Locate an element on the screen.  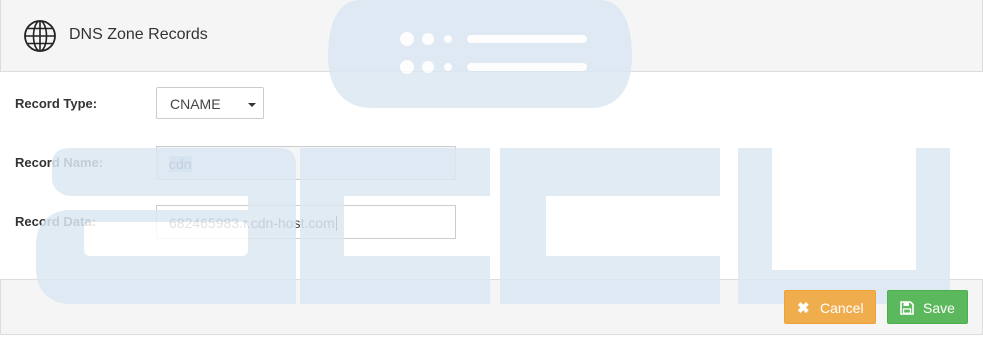
close-icon: ✖ is located at coordinates (803, 308).